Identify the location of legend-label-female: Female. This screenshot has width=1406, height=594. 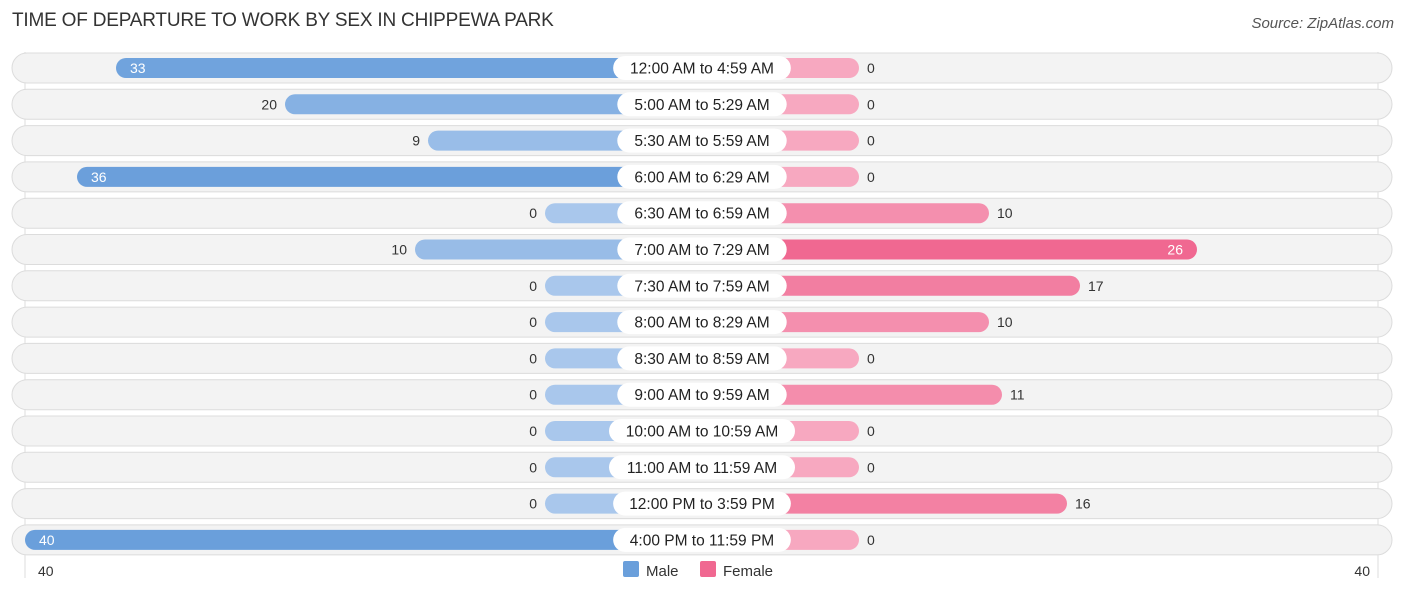
(748, 571).